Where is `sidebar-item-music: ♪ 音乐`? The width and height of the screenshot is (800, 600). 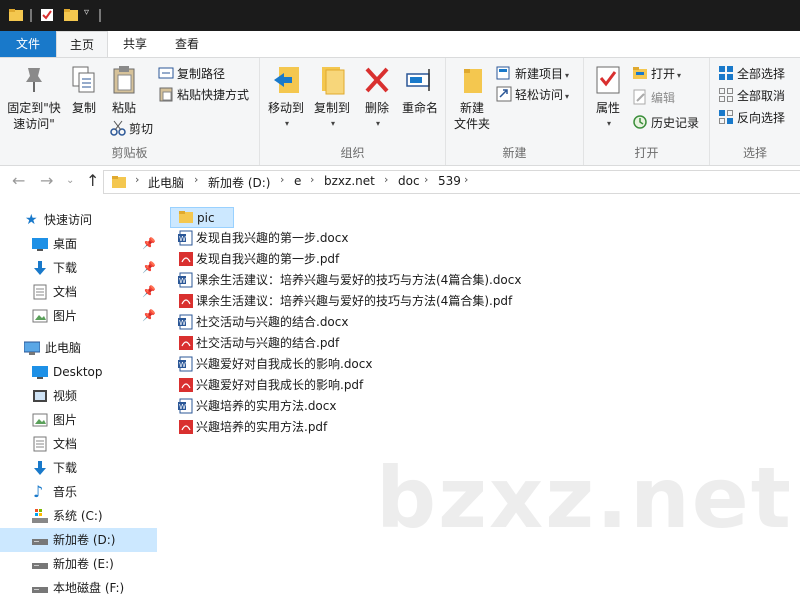
sidebar-item-music: ♪ 音乐 is located at coordinates (78, 492).